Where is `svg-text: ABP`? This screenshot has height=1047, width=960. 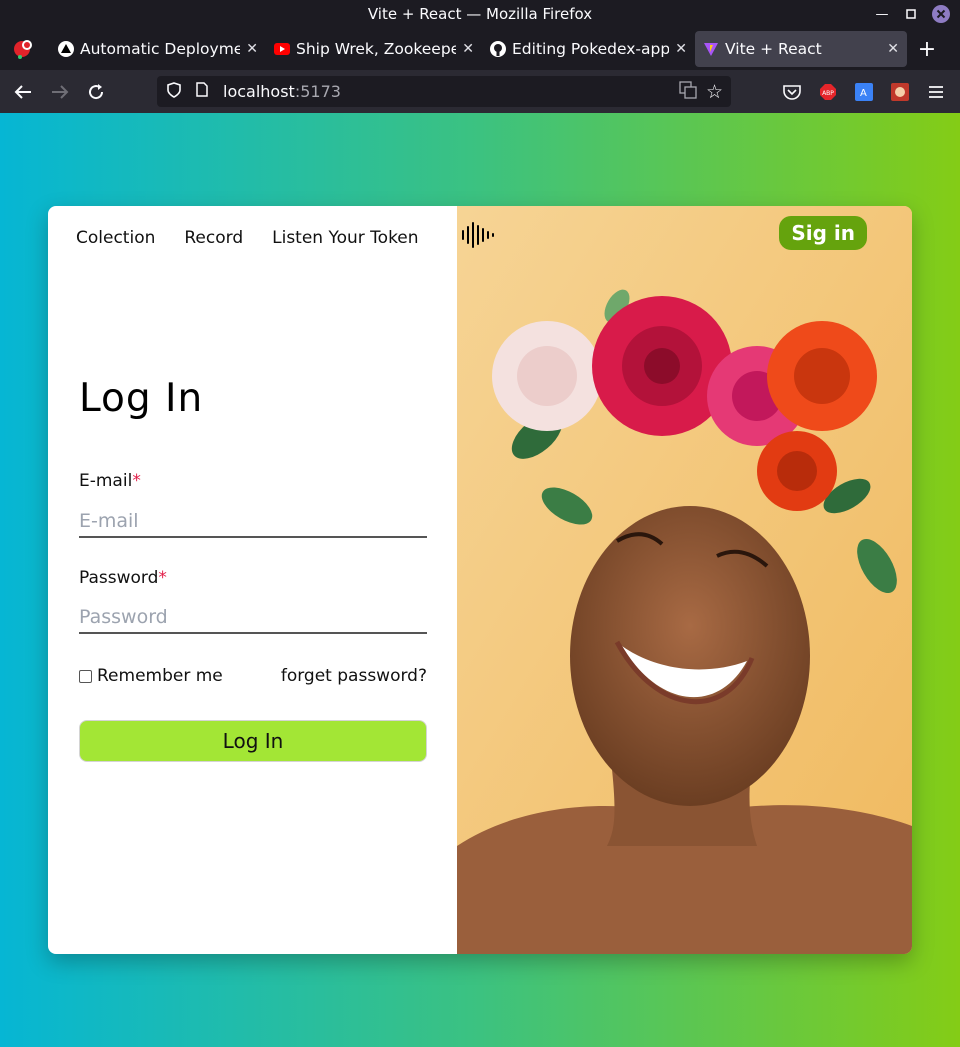 svg-text: ABP is located at coordinates (828, 93).